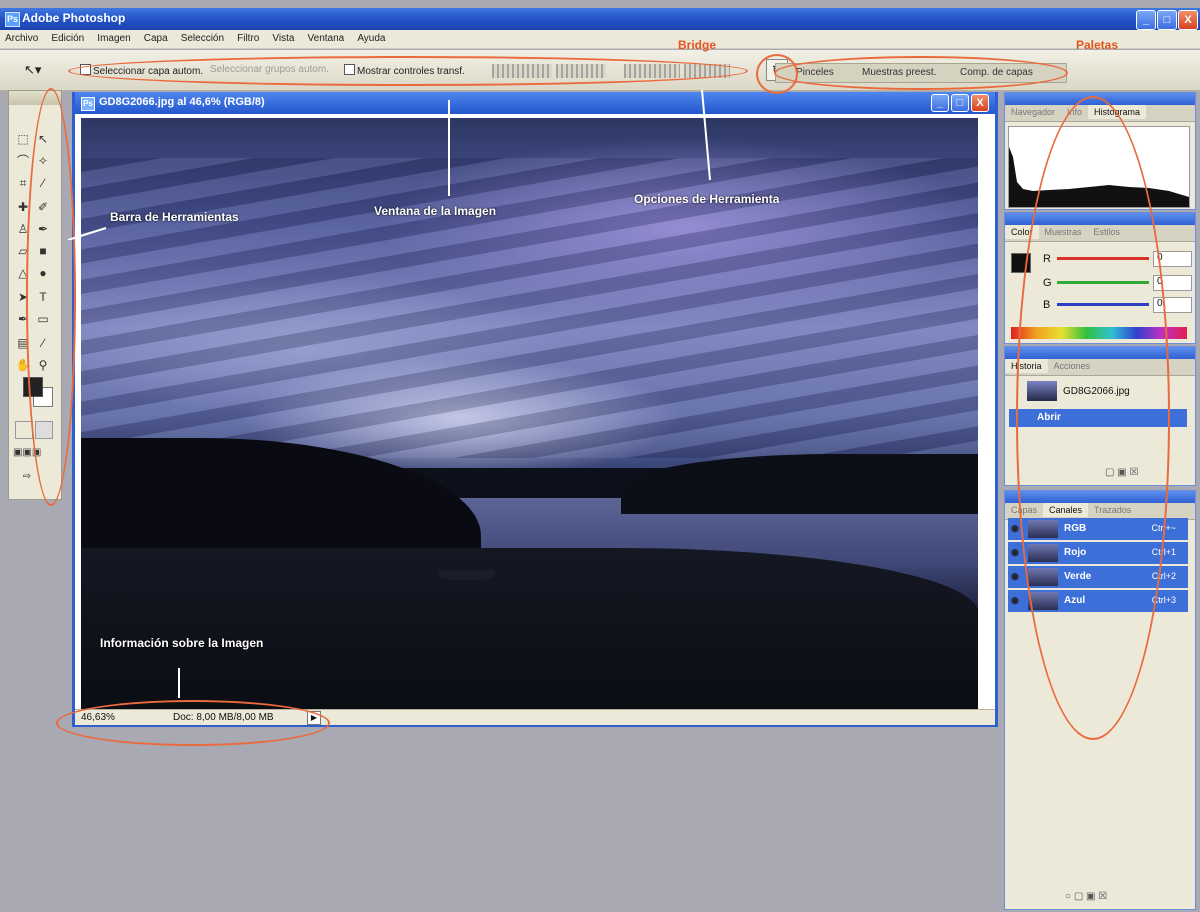 The width and height of the screenshot is (1200, 912). What do you see at coordinates (960, 103) in the screenshot?
I see `doc-maximize-button: □` at bounding box center [960, 103].